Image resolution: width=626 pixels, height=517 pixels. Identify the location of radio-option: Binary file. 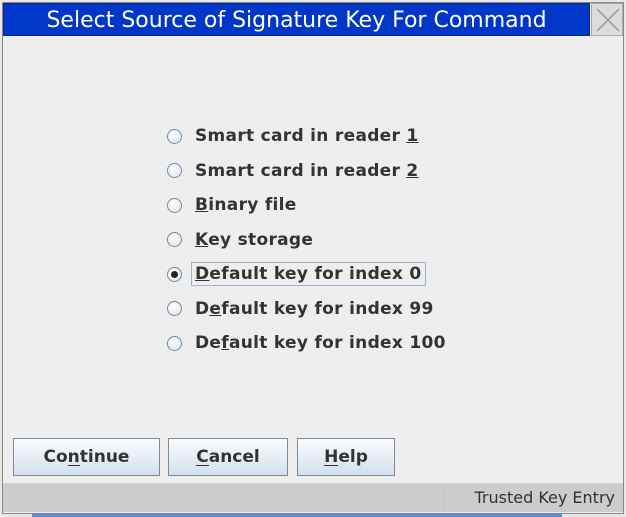
(308, 205).